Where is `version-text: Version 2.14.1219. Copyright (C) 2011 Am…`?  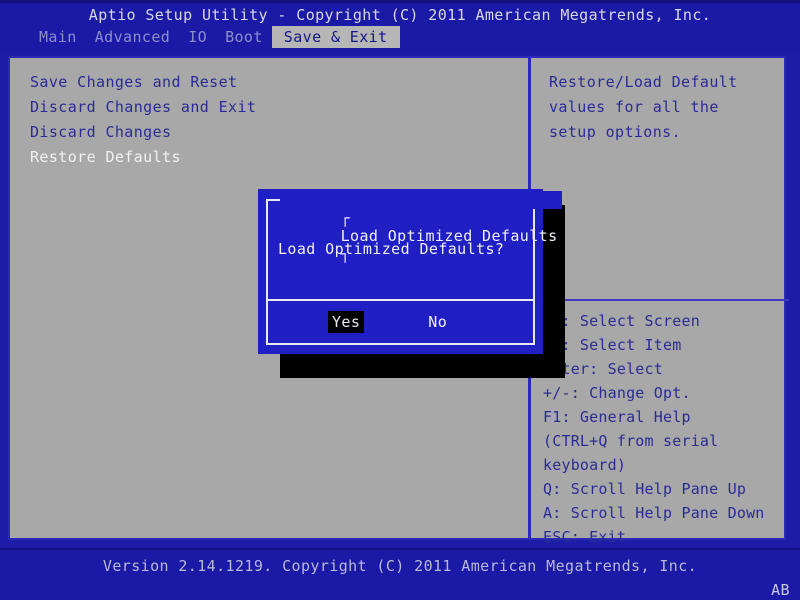 version-text: Version 2.14.1219. Copyright (C) 2011 Am… is located at coordinates (400, 566).